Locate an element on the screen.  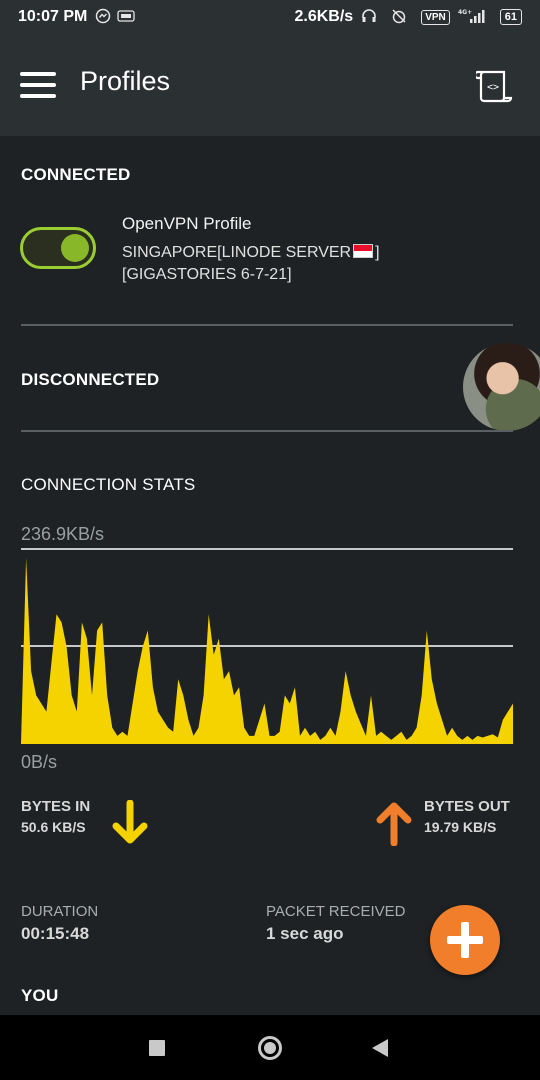
system-nav-bar is located at coordinates (270, 1047).